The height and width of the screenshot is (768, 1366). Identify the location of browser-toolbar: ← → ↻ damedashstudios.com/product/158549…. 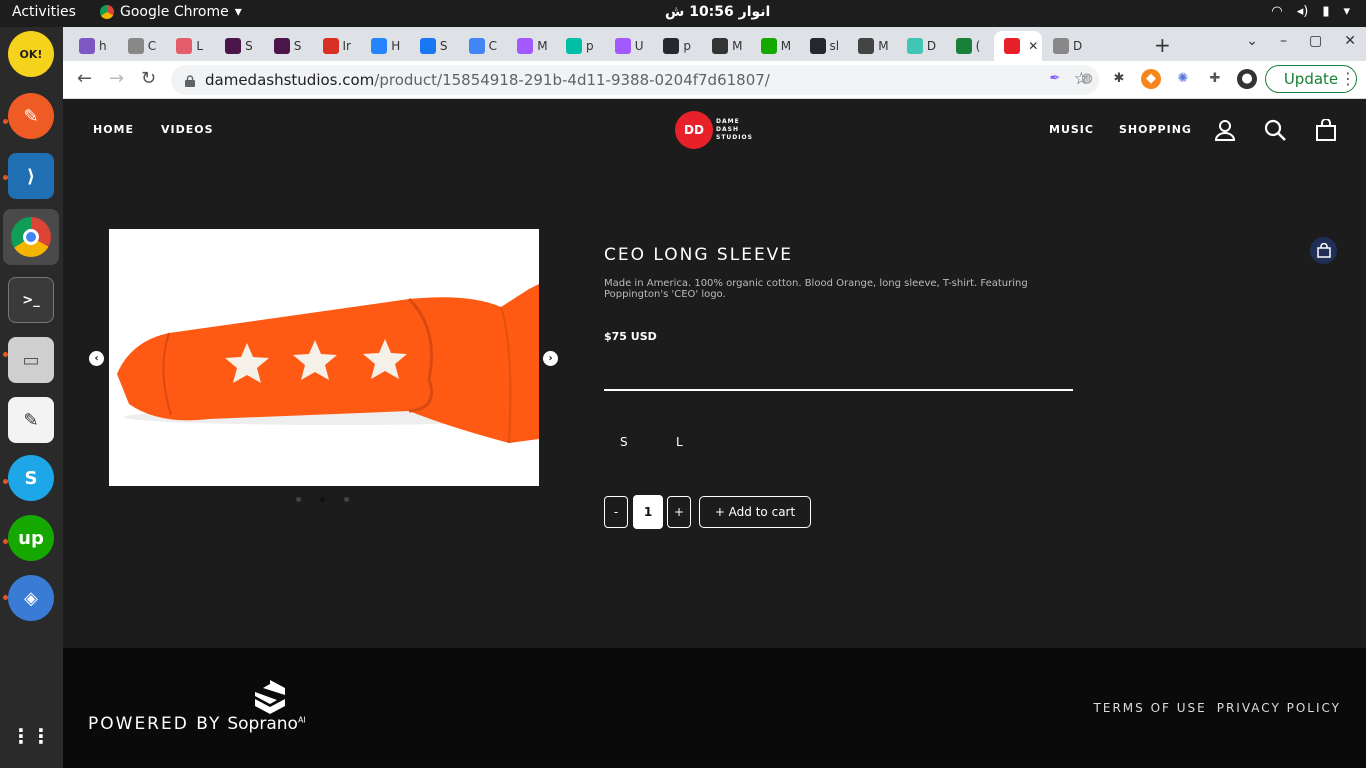
(714, 80).